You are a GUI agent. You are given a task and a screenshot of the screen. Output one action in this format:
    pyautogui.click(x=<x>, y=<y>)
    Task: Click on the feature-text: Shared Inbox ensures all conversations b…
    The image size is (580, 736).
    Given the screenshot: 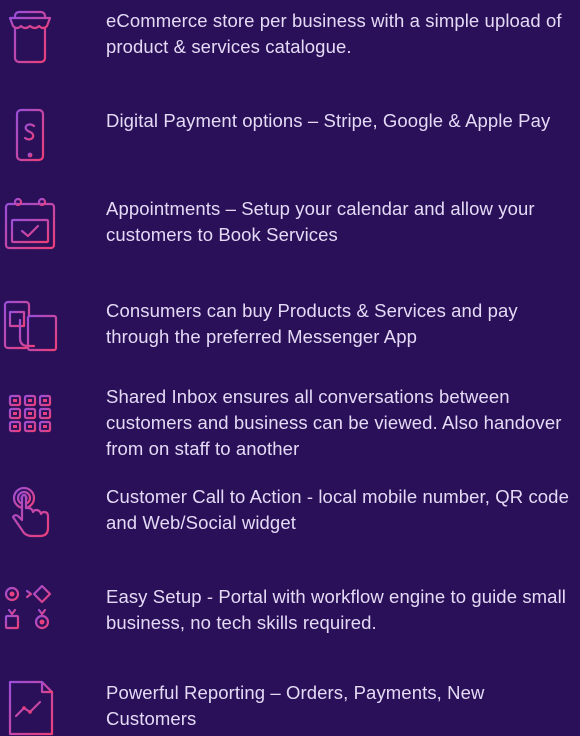 What is the action you would take?
    pyautogui.click(x=334, y=422)
    